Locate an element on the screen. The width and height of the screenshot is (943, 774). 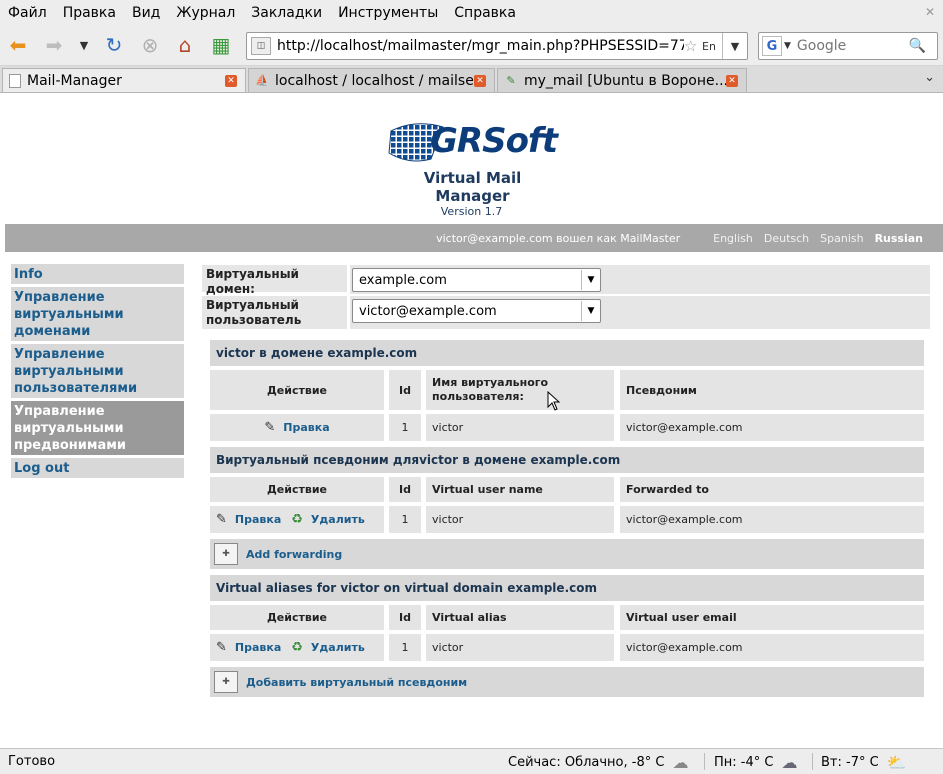
edit-label: Правка is located at coordinates (258, 647).